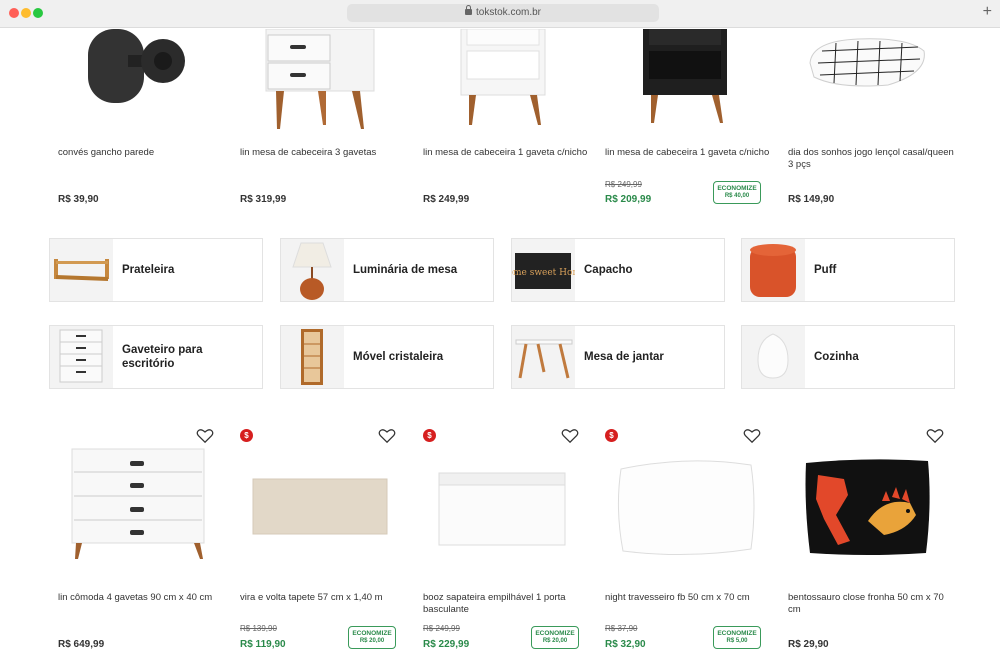  Describe the element at coordinates (543, 273) in the screenshot. I see `capacho-mat-text: Home sweet Home` at that location.